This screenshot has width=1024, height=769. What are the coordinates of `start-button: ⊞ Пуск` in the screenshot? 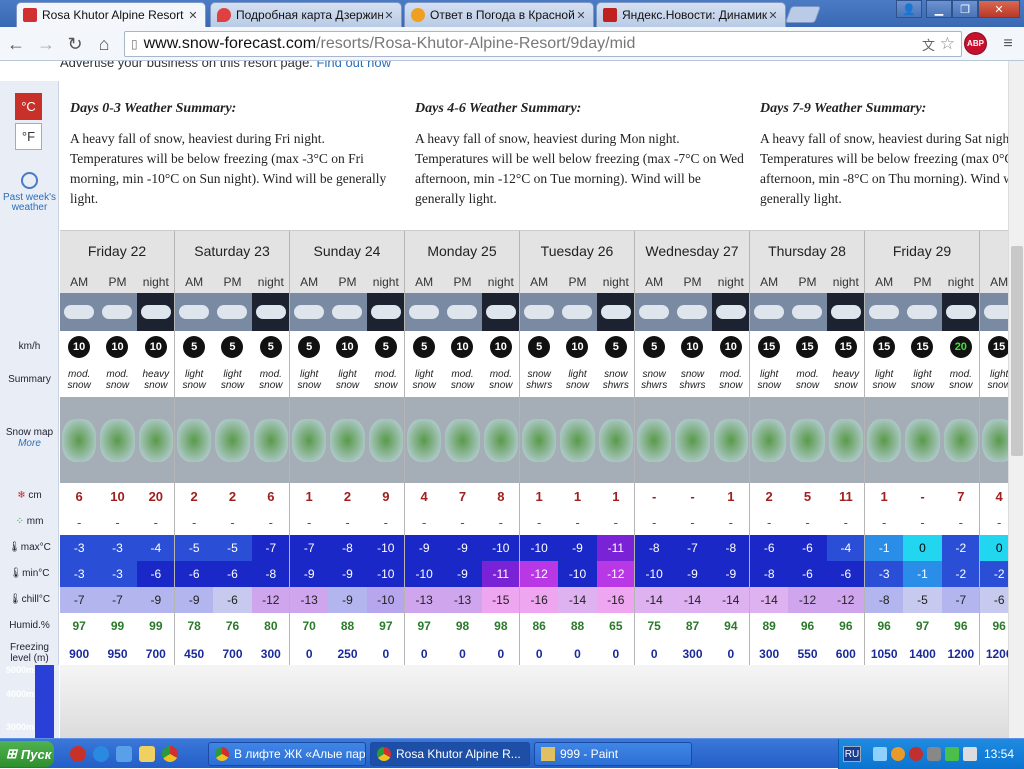 It's located at (27, 754).